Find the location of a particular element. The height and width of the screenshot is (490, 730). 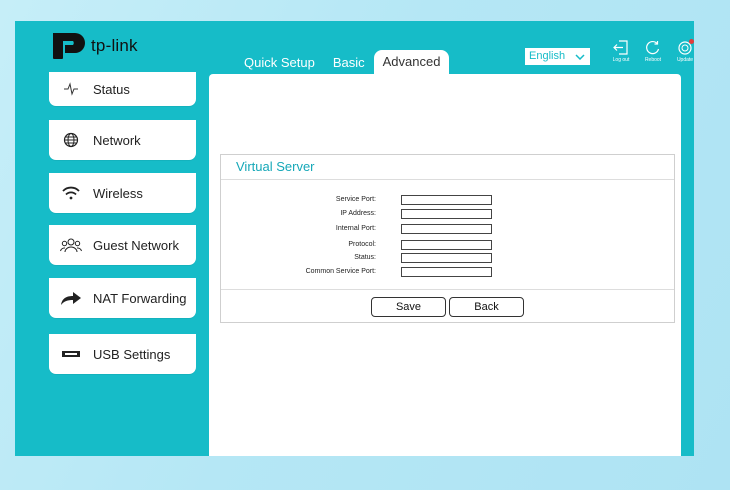

logout-icon is located at coordinates (620, 47).